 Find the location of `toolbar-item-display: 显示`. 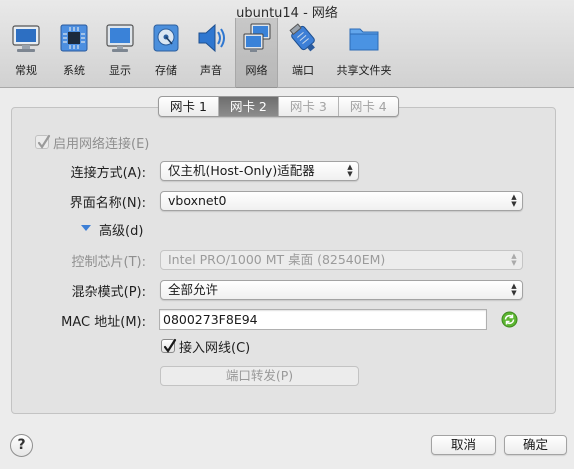

toolbar-item-display: 显示 is located at coordinates (120, 53).